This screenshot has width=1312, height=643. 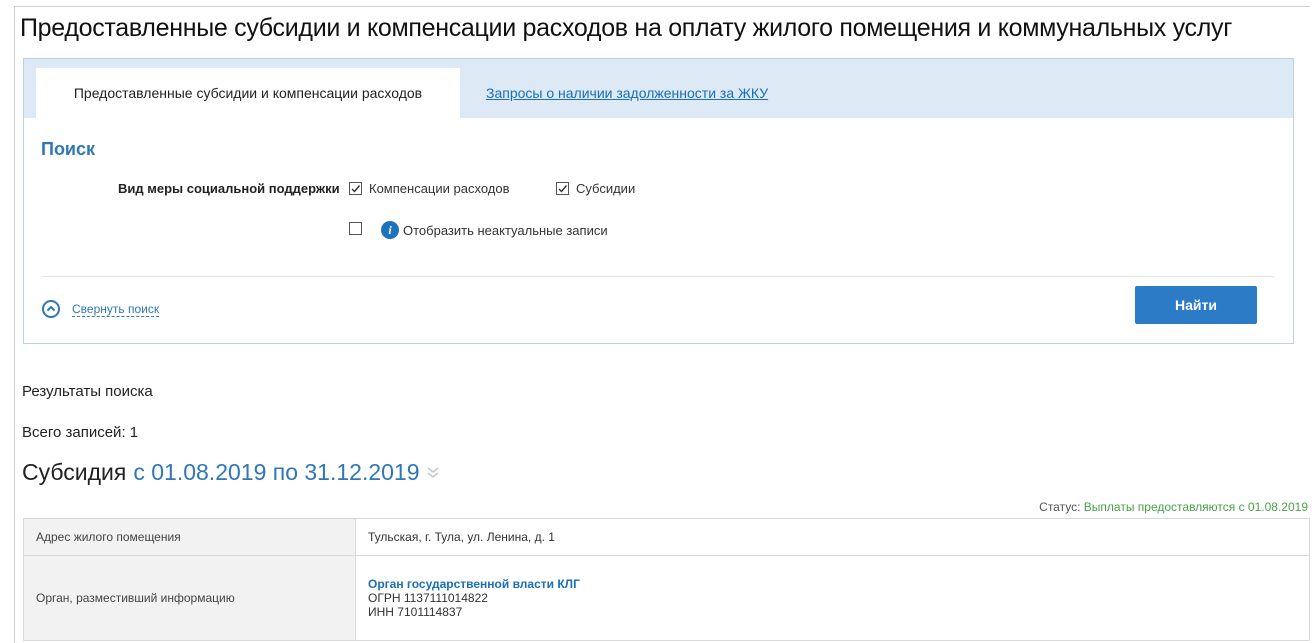 What do you see at coordinates (74, 472) in the screenshot?
I see `record-type: Субсидия` at bounding box center [74, 472].